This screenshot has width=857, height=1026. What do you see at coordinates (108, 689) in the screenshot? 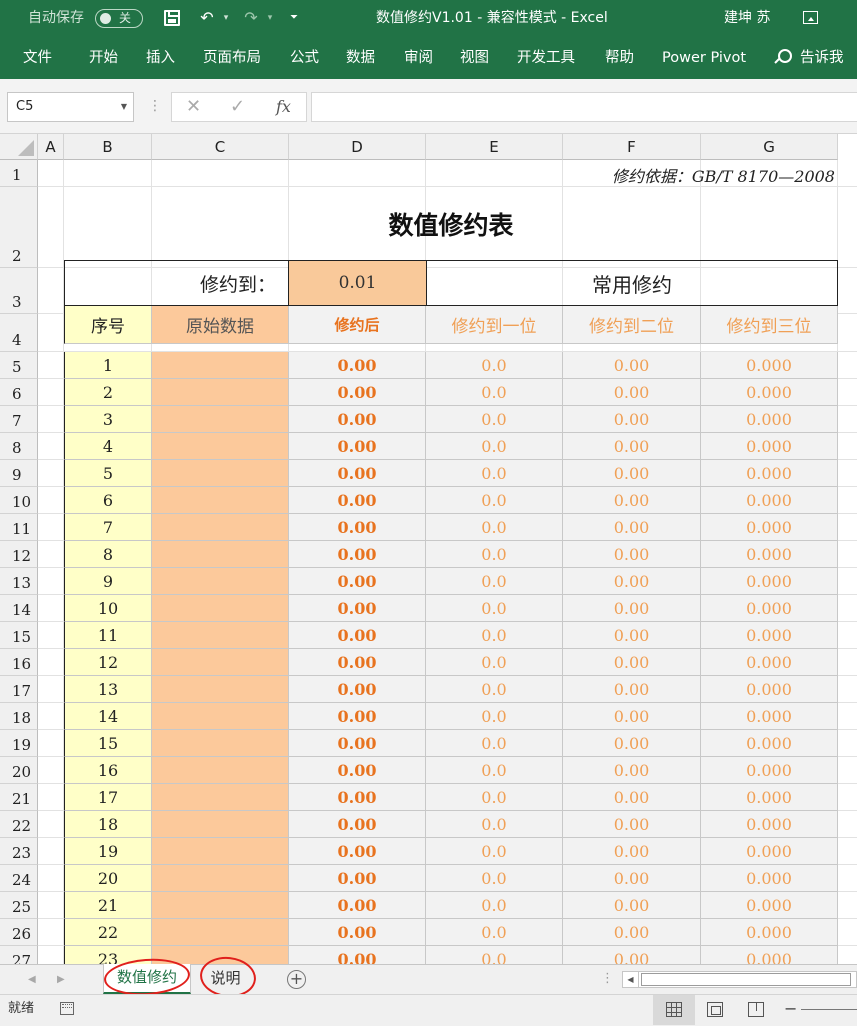
I see `seq-cell: 13` at bounding box center [108, 689].